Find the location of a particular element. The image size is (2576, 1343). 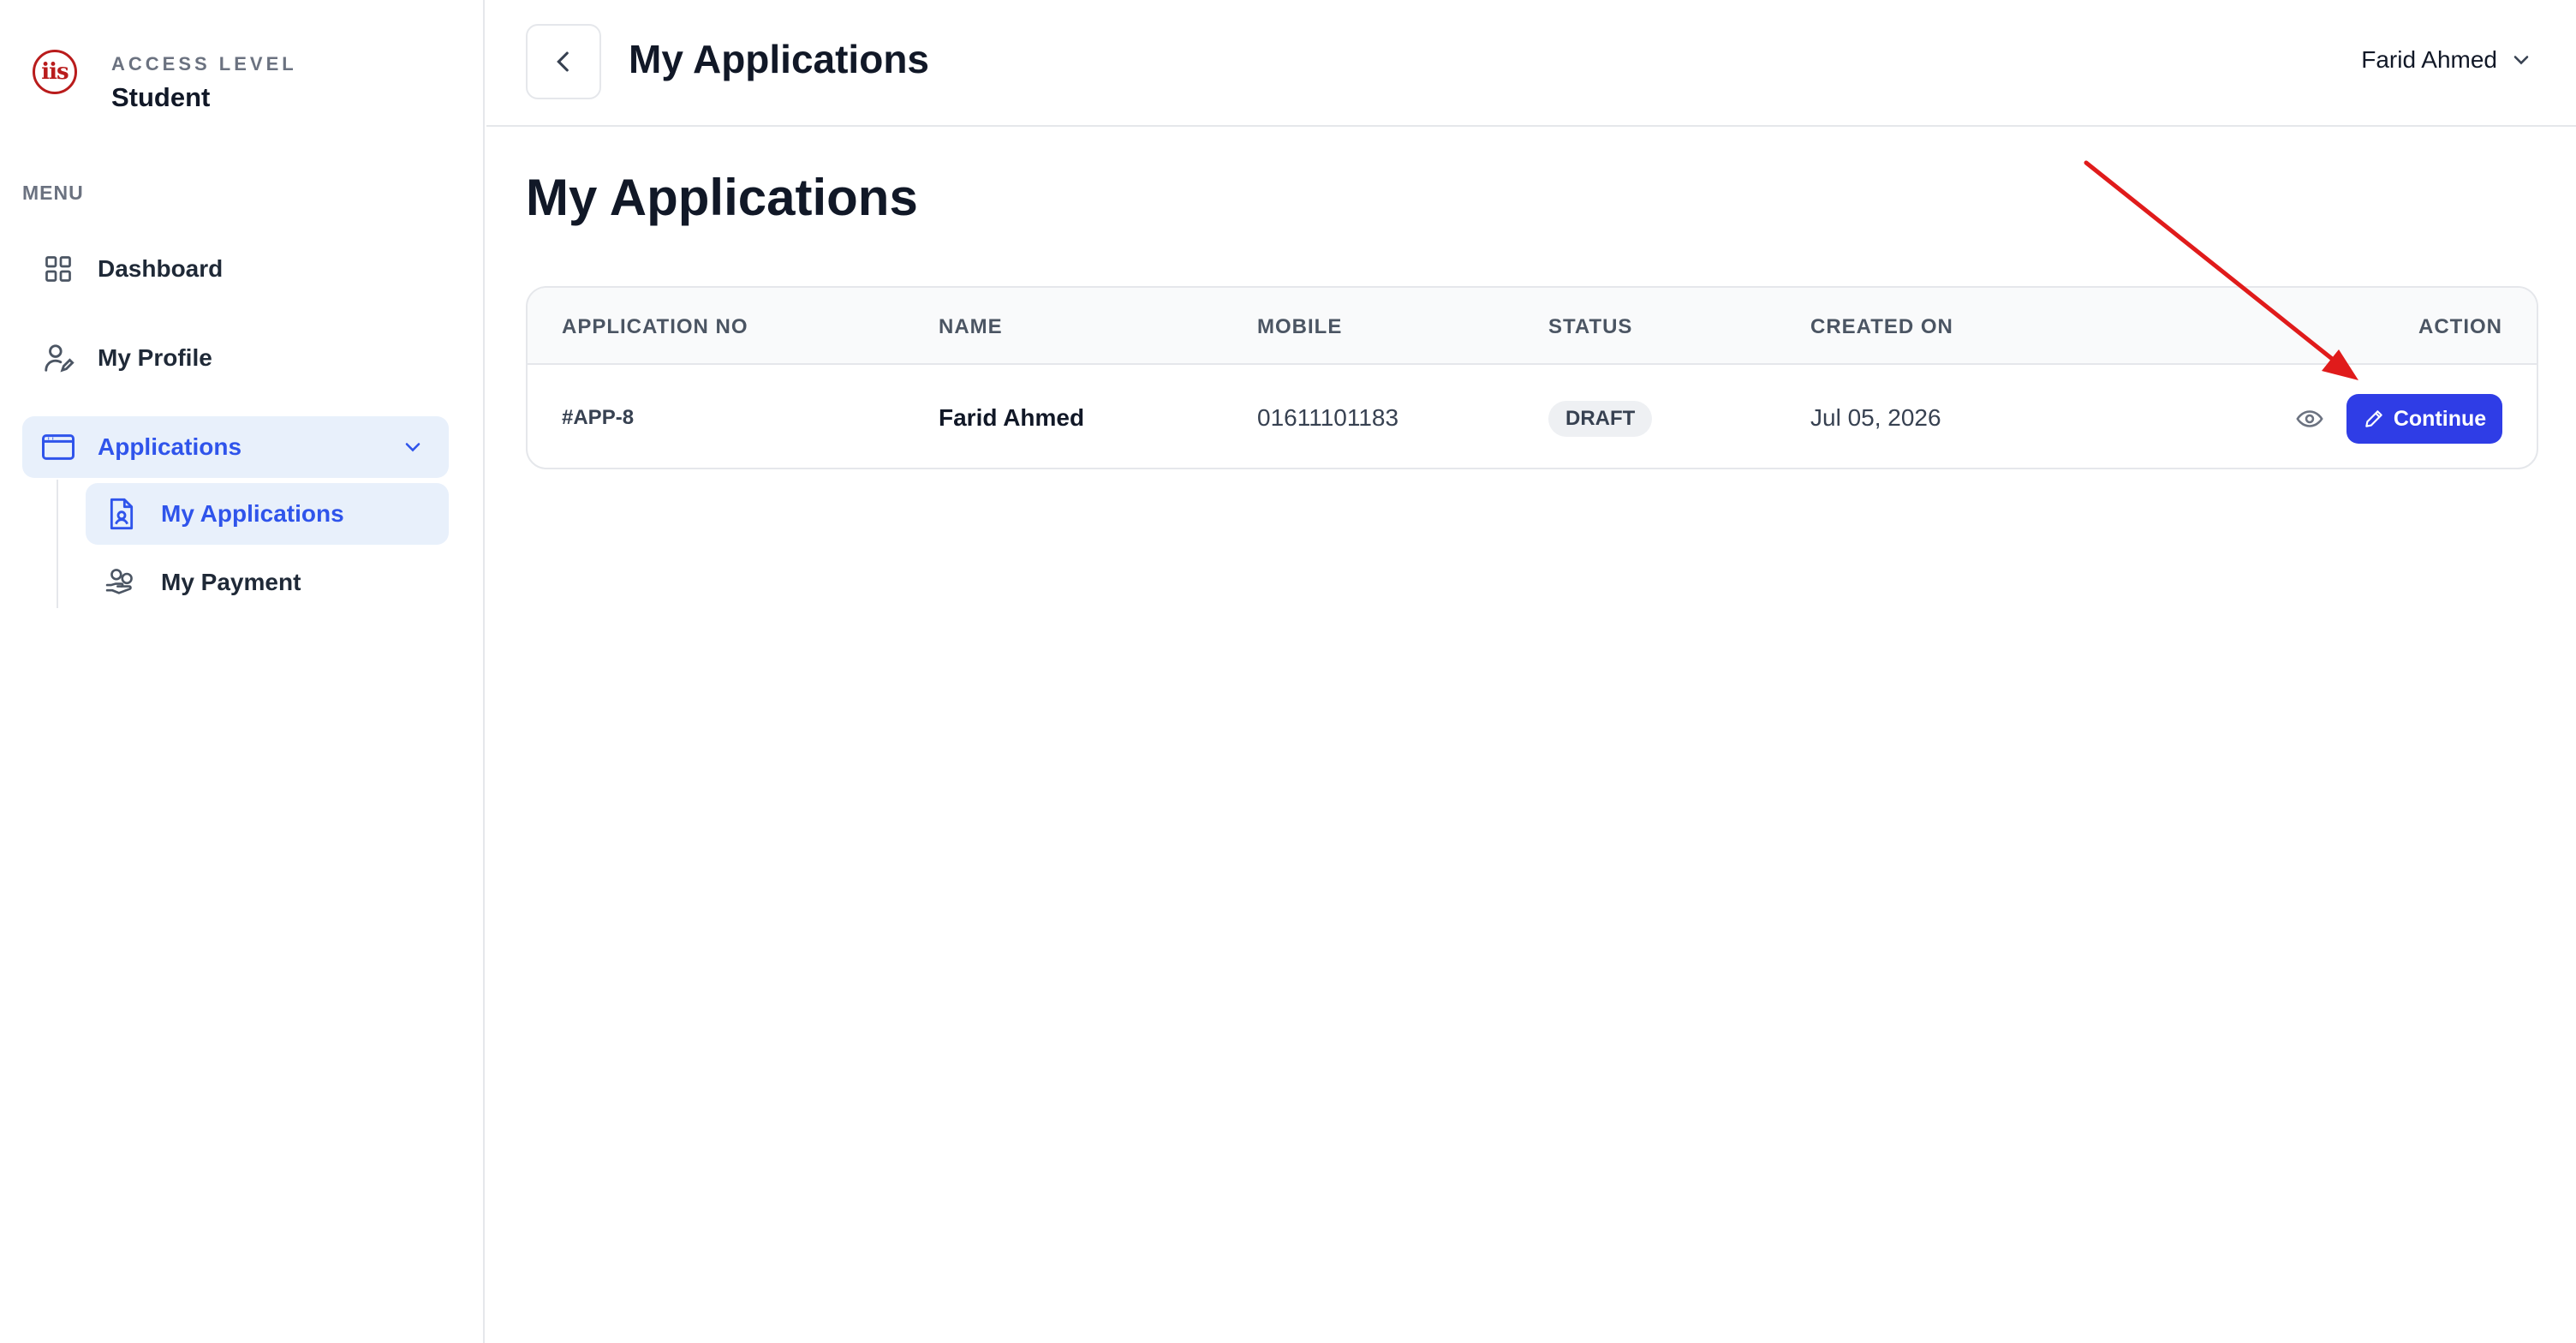

continue-button-label: Continue is located at coordinates (2440, 419).